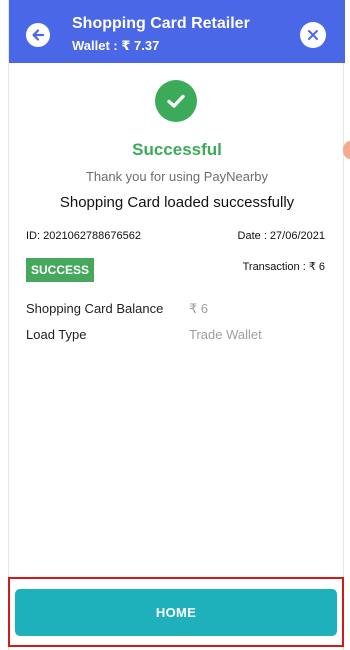 Image resolution: width=350 pixels, height=650 pixels. I want to click on back-arrow-icon, so click(38, 35).